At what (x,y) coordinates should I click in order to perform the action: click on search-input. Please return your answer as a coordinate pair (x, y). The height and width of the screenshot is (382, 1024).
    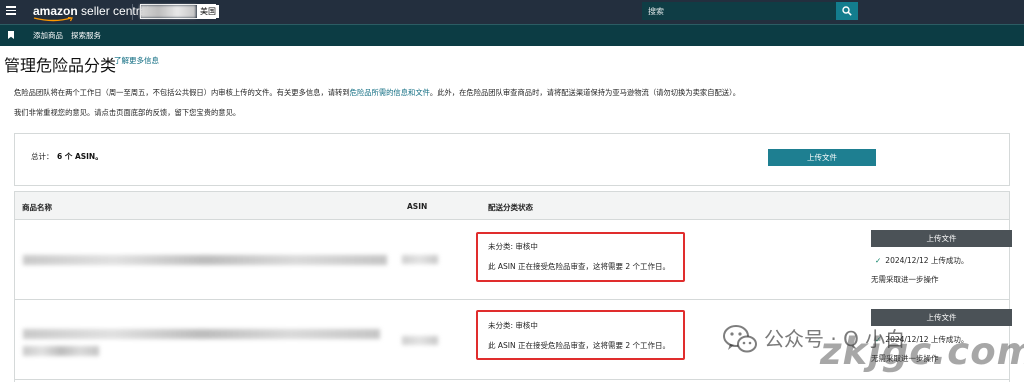
    Looking at the image, I should click on (739, 11).